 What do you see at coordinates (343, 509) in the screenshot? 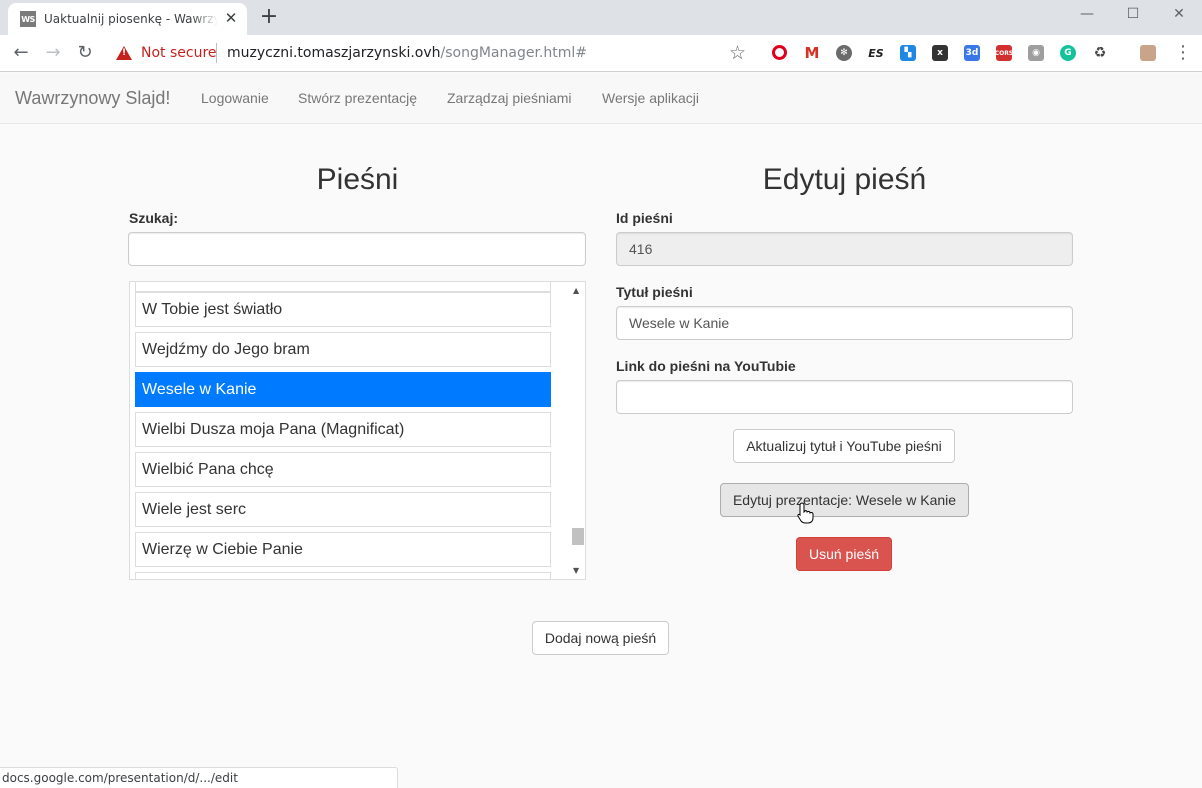
I see `list-item: Wiele jest serc` at bounding box center [343, 509].